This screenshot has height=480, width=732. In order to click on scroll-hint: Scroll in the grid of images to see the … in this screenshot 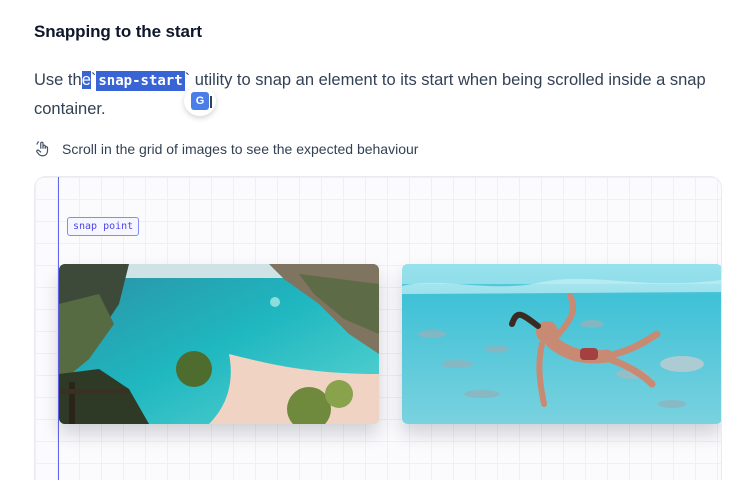, I will do `click(226, 149)`.